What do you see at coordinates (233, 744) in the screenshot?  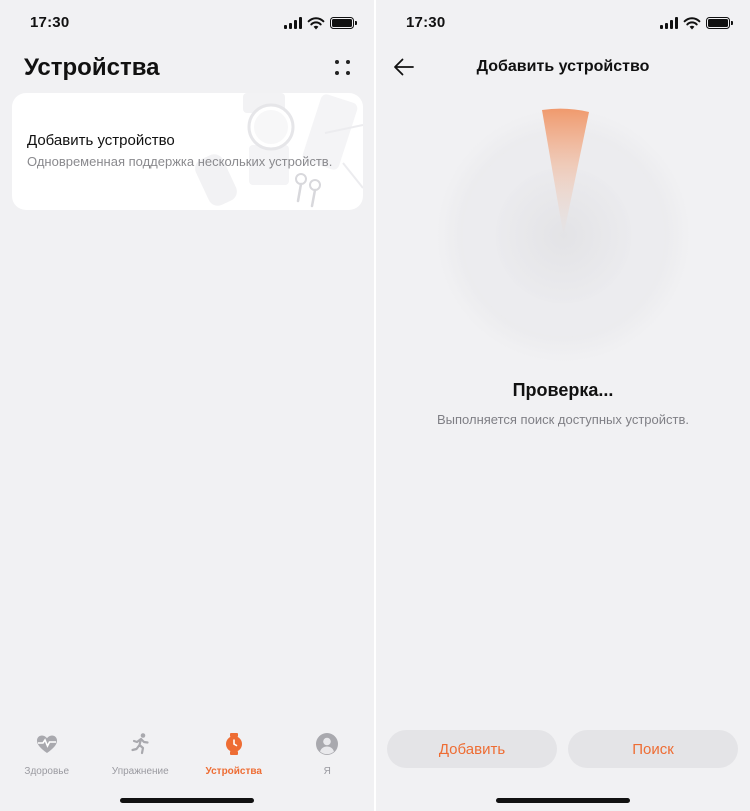 I see `watch-icon` at bounding box center [233, 744].